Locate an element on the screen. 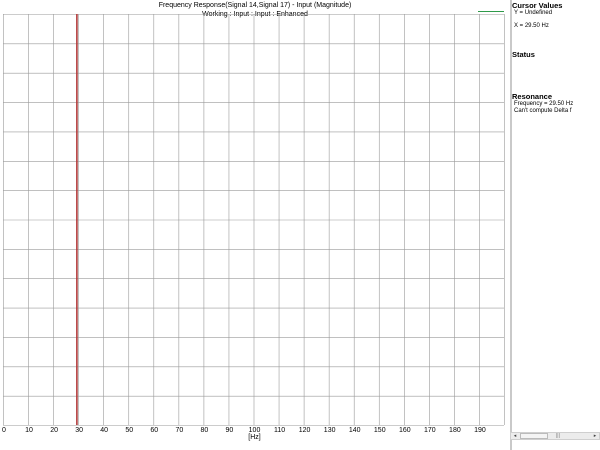 The width and height of the screenshot is (600, 450). x-tick-label: 190 is located at coordinates (480, 430).